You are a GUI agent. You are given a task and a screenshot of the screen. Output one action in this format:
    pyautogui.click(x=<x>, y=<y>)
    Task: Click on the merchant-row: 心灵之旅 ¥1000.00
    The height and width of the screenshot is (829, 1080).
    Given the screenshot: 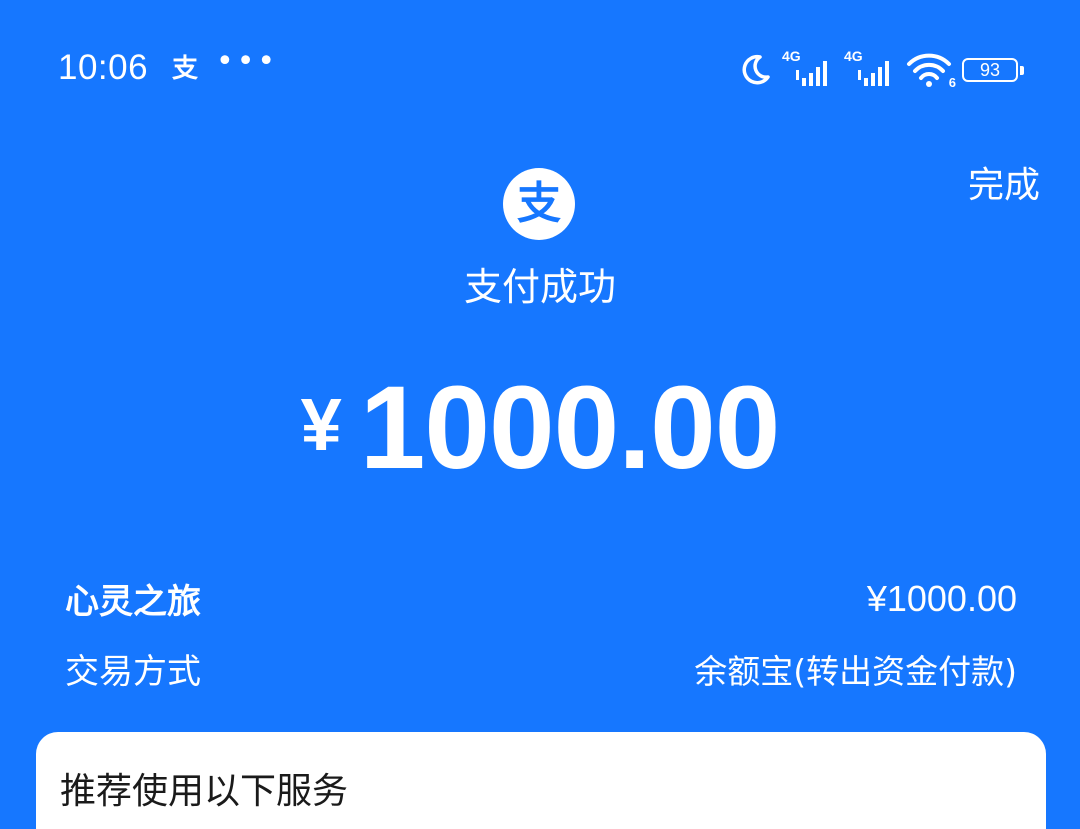 What is the action you would take?
    pyautogui.click(x=541, y=598)
    